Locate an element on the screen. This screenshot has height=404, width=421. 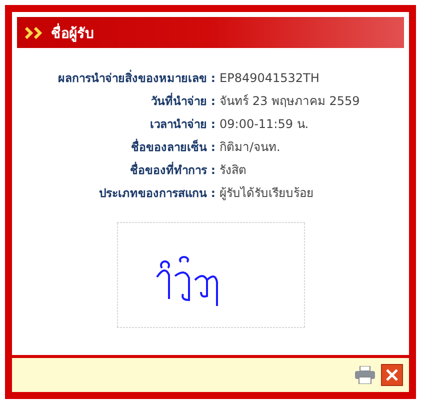
field-label: ผลการนำจ่ายสิ่งของหมายเลข : is located at coordinates (136, 78).